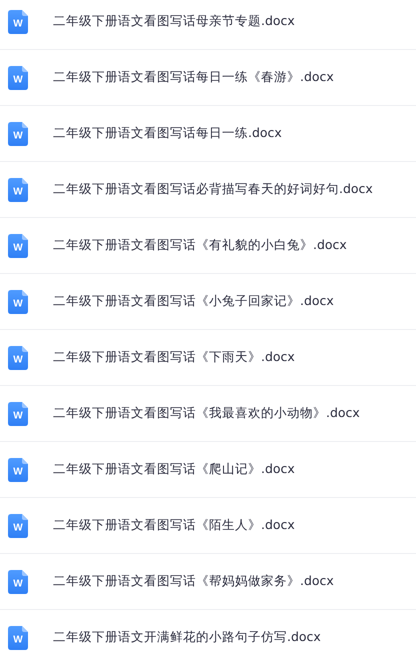  What do you see at coordinates (174, 469) in the screenshot?
I see `file-name: 二年级下册语文看图写话《爬山记》.docx` at bounding box center [174, 469].